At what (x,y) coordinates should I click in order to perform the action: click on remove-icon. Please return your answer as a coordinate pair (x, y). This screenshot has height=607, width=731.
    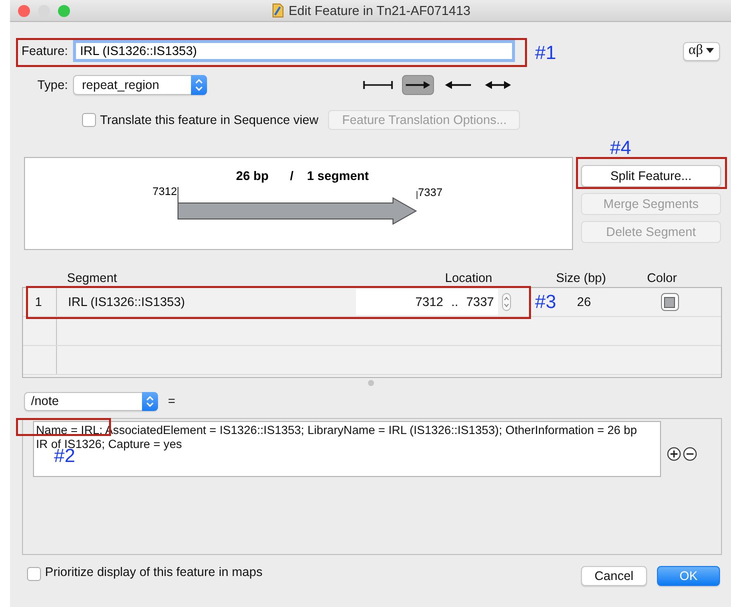
    Looking at the image, I should click on (690, 454).